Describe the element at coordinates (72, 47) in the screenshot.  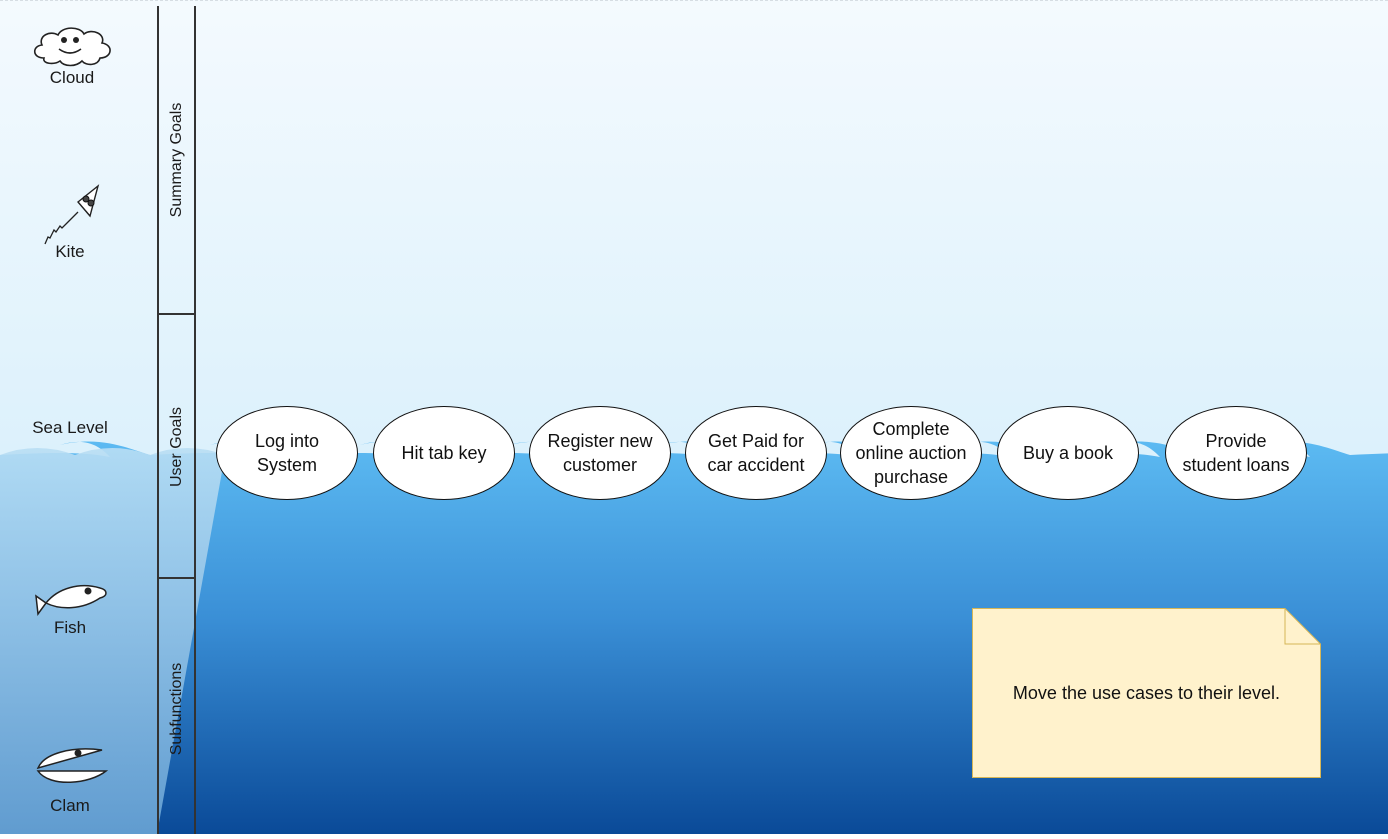
I see `cloud-icon` at that location.